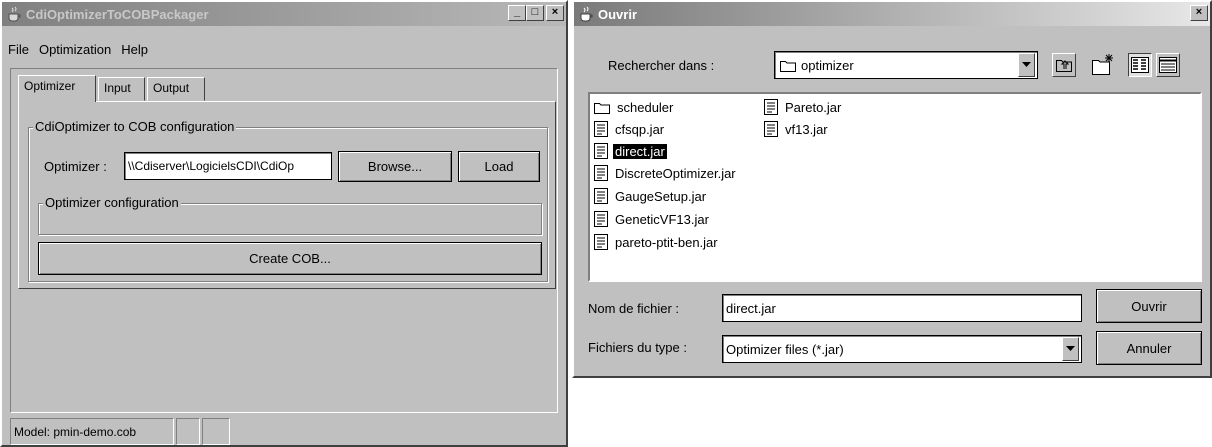 The height and width of the screenshot is (447, 1212). I want to click on optimizer-config-group: Optimizer configuration, so click(290, 215).